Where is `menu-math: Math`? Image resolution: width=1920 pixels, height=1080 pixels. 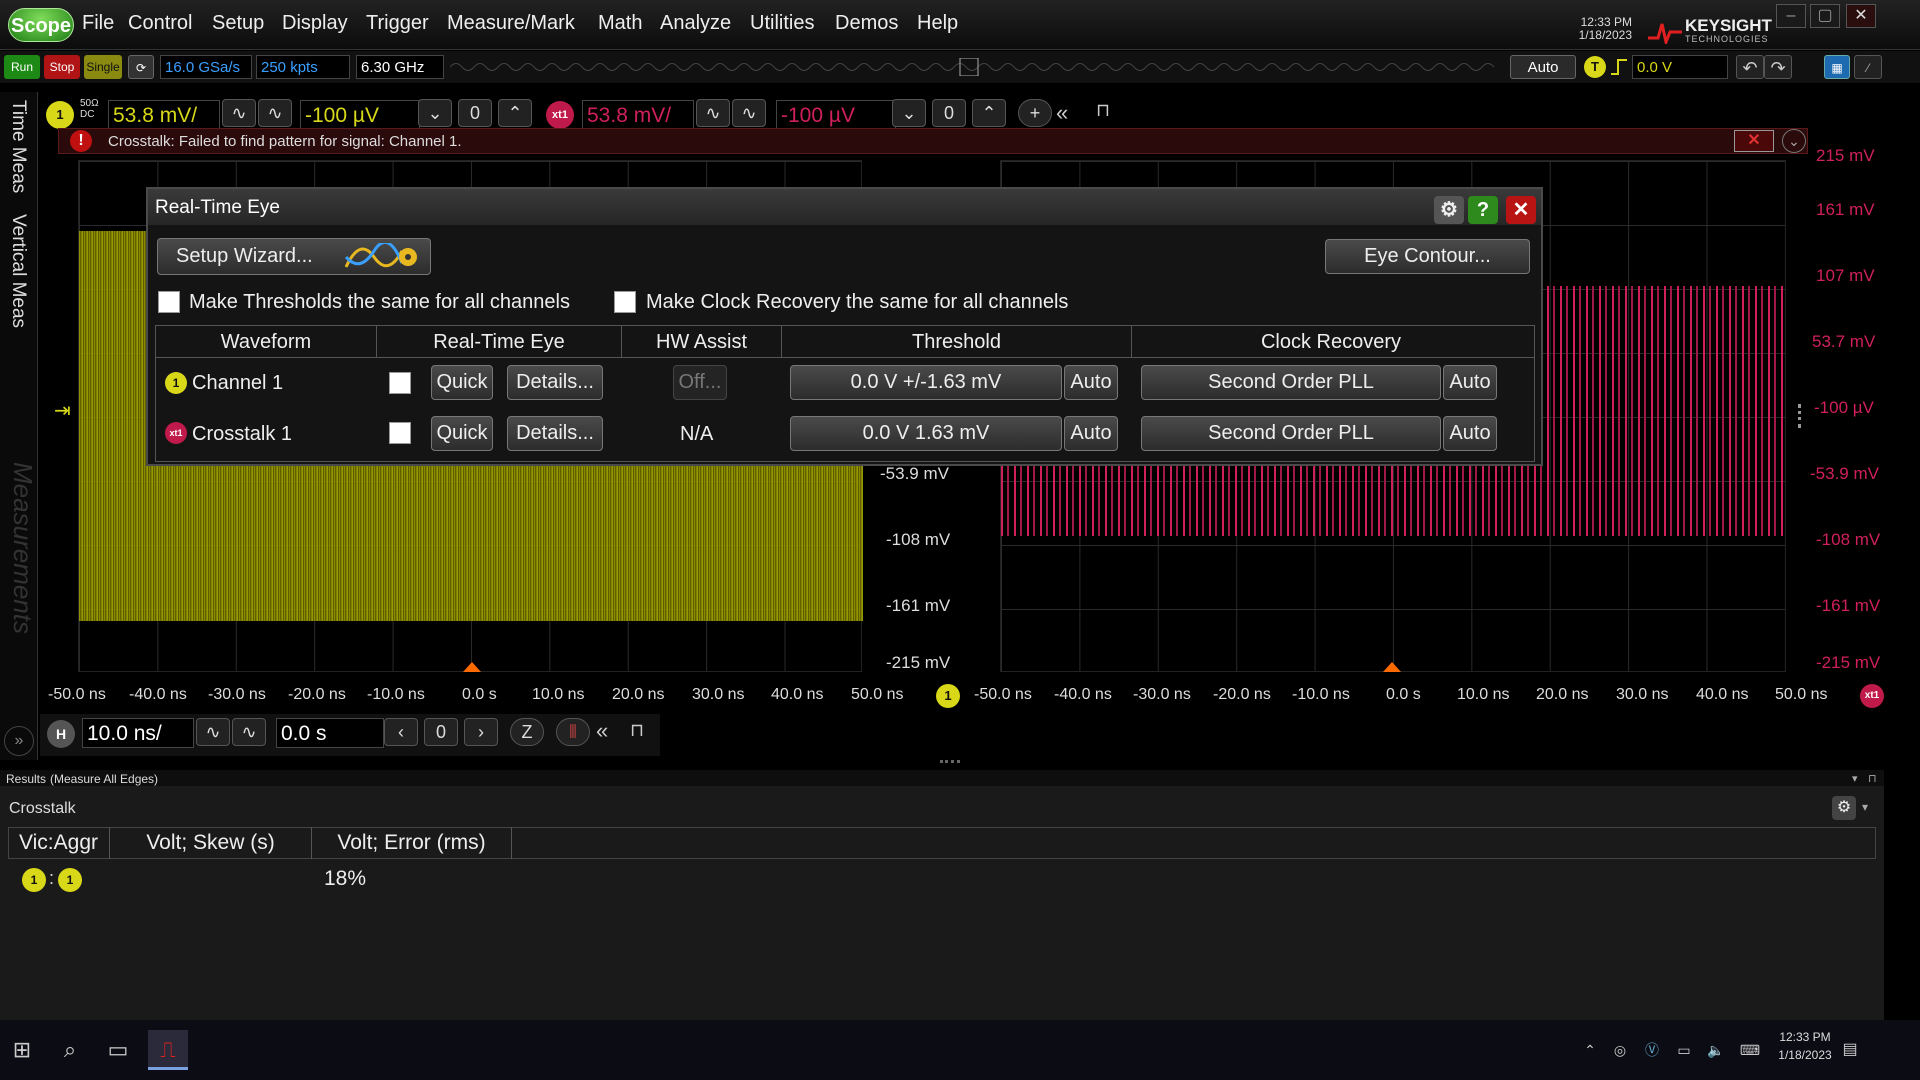
menu-math: Math is located at coordinates (620, 23).